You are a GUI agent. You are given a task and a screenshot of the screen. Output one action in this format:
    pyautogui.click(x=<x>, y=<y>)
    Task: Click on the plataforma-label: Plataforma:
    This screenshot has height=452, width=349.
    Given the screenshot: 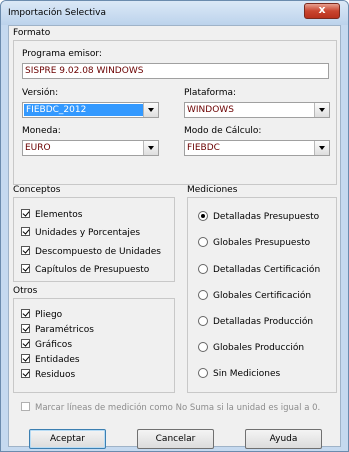 What is the action you would take?
    pyautogui.click(x=210, y=93)
    